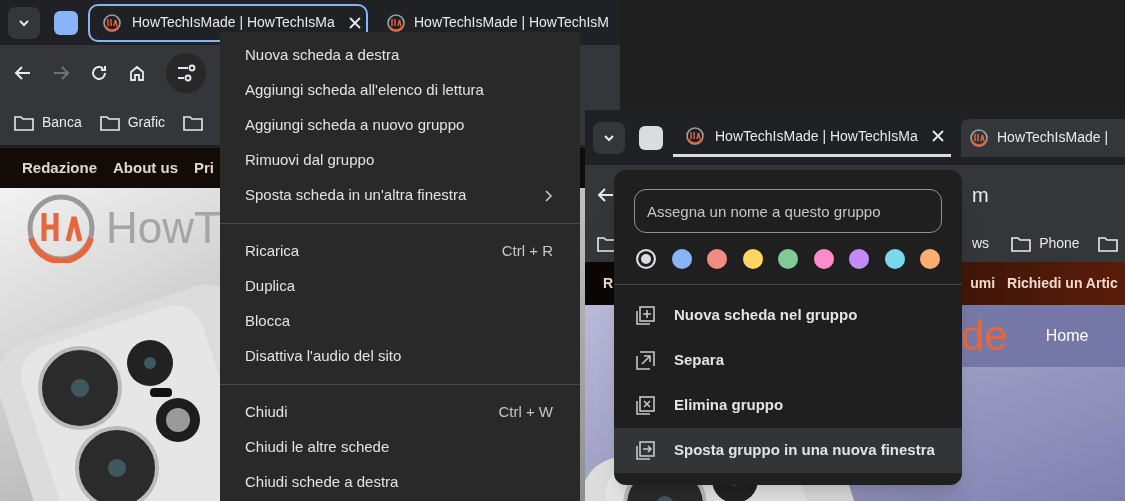  I want to click on menu-item: Elimina gruppo, so click(788, 405).